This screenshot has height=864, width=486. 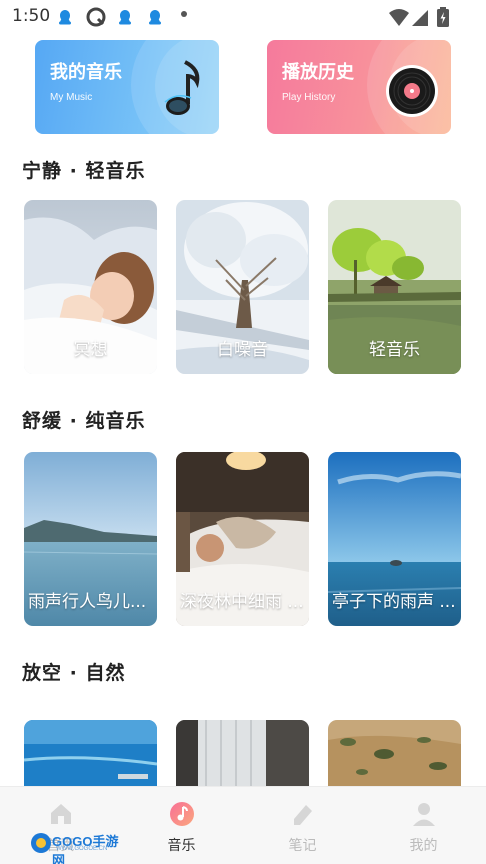 What do you see at coordinates (243, 17) in the screenshot?
I see `status-bar: 1:50` at bounding box center [243, 17].